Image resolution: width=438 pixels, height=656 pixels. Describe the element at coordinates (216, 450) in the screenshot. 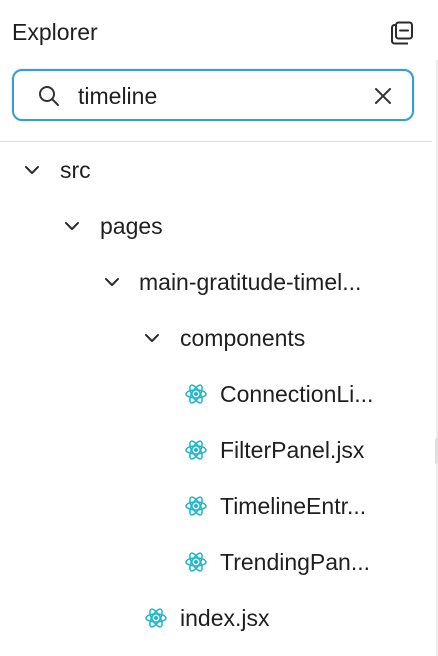

I see `tree-file-filterpanel: FilterPanel.jsx` at that location.